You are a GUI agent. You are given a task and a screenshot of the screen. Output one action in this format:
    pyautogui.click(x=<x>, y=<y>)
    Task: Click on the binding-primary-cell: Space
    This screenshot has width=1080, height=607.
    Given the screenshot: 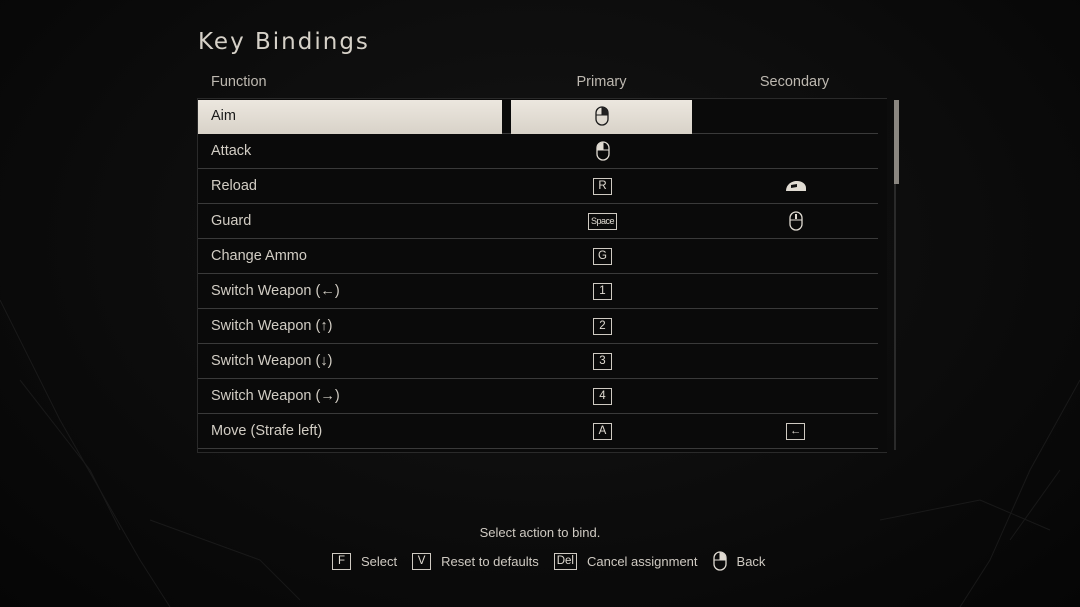 What is the action you would take?
    pyautogui.click(x=602, y=221)
    